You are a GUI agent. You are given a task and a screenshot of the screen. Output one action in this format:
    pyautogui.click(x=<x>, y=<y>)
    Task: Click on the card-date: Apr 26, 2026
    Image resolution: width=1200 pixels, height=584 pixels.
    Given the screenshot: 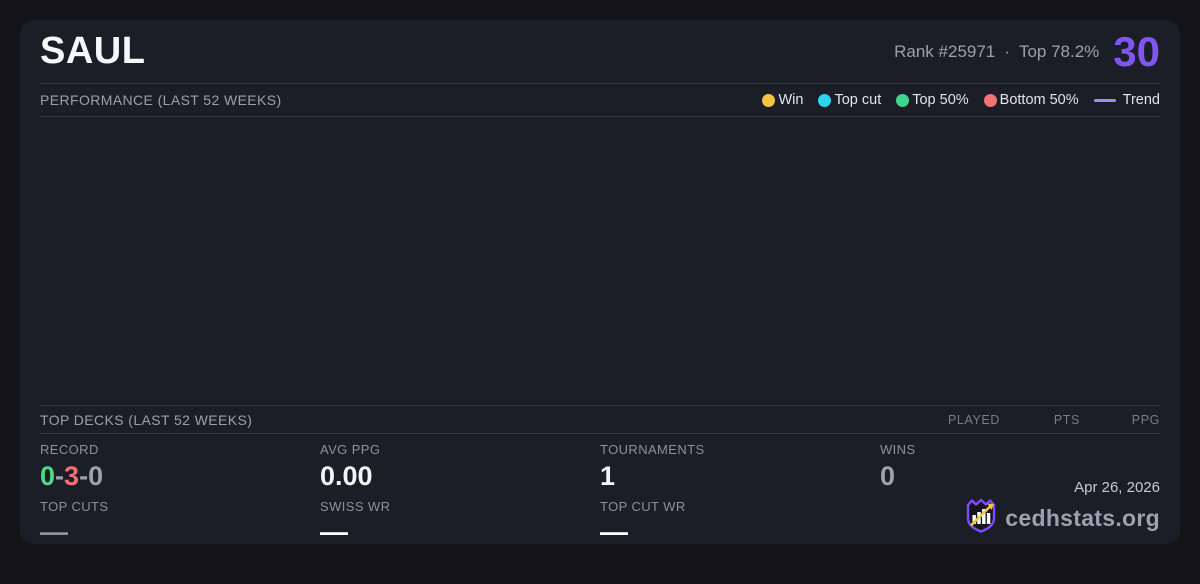 What is the action you would take?
    pyautogui.click(x=1117, y=487)
    